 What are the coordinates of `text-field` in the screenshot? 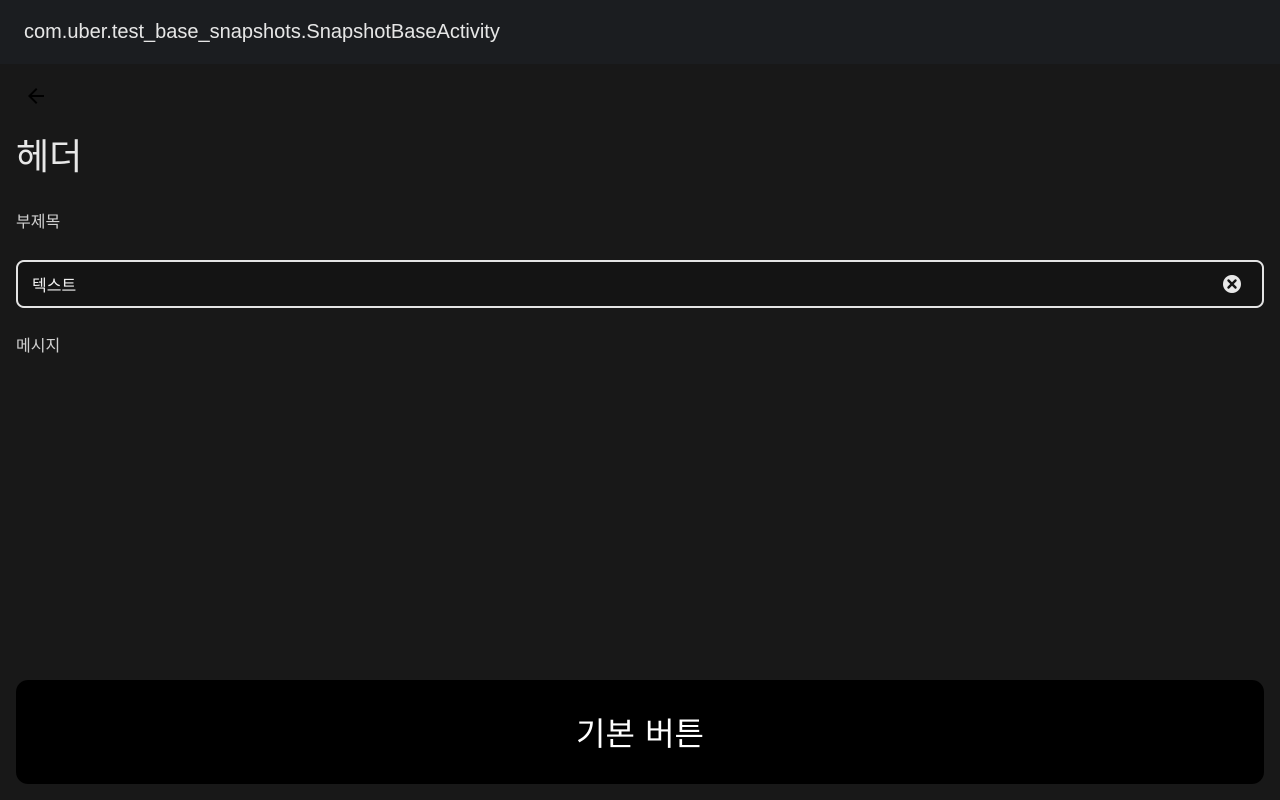 It's located at (640, 284).